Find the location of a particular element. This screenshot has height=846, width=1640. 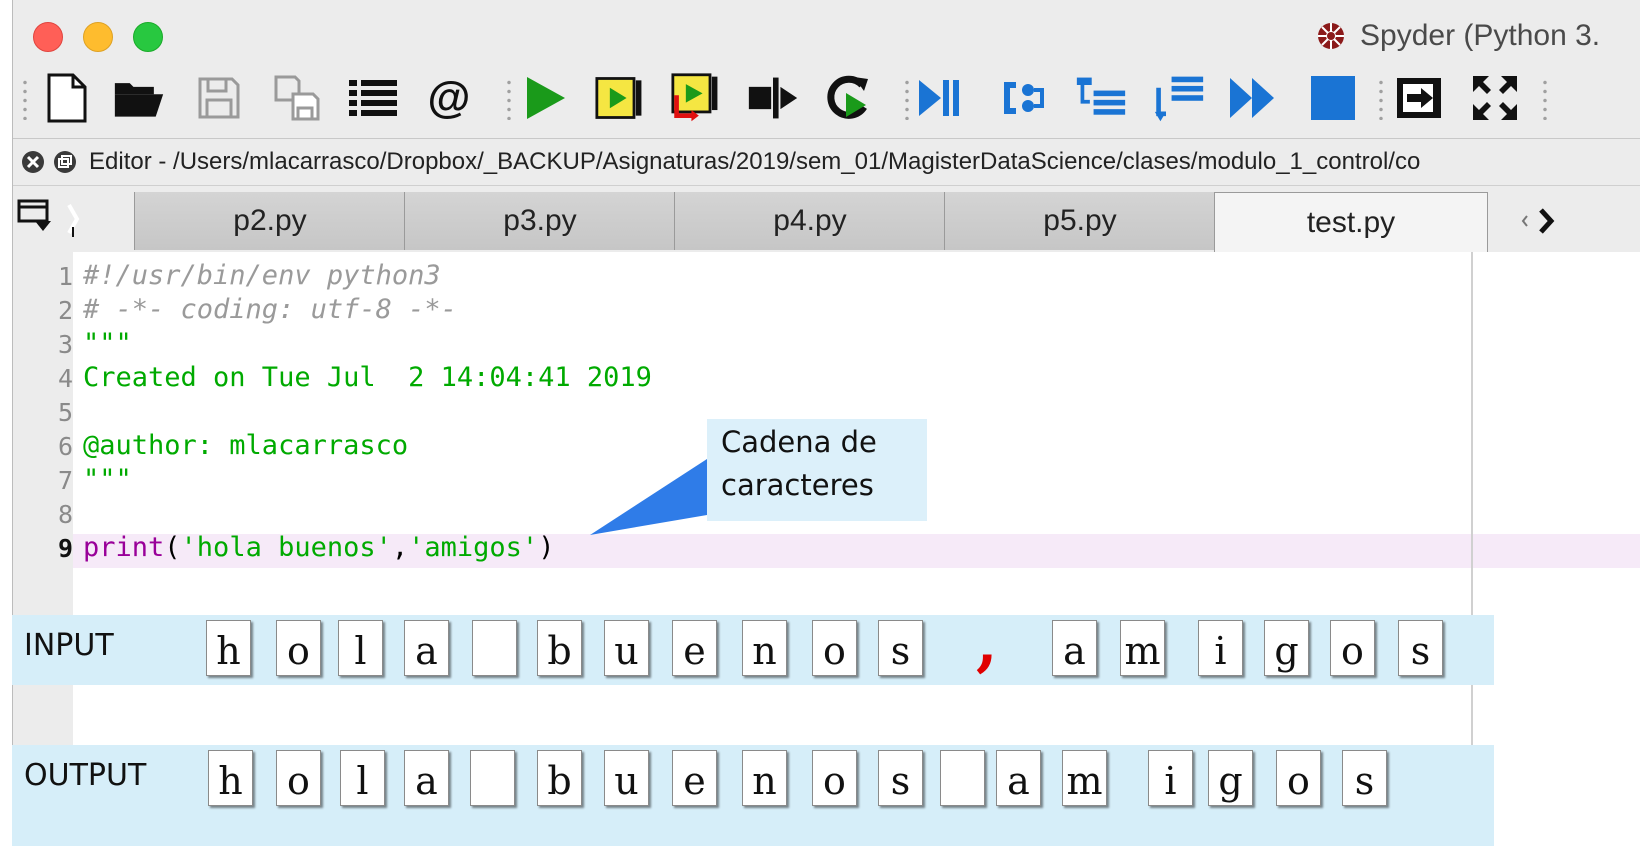

line-number: 4 is located at coordinates (65, 378).